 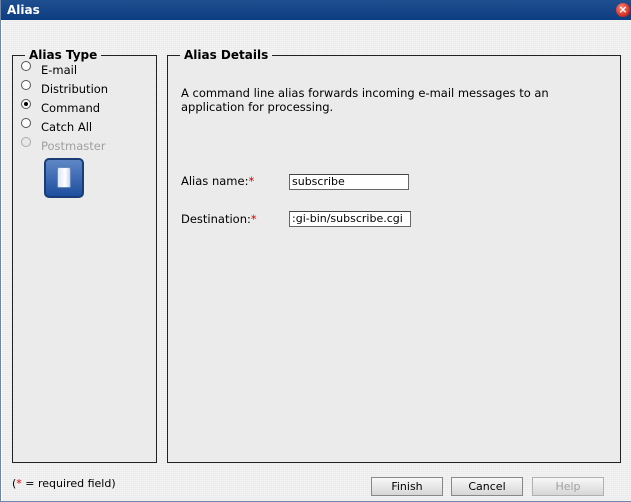 What do you see at coordinates (349, 182) in the screenshot?
I see `alias-name-input: subscribe` at bounding box center [349, 182].